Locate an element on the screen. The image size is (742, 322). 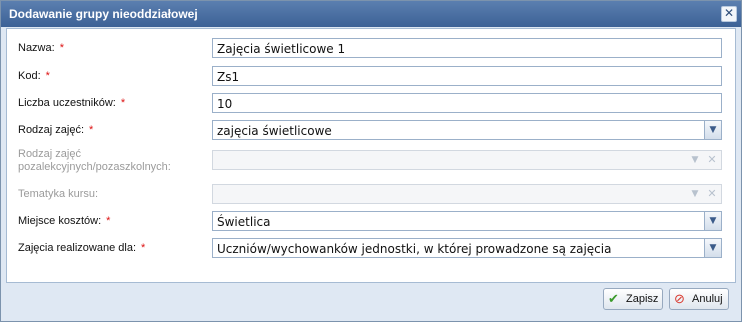
field-label: Zajęcia realizowane dla: * is located at coordinates (82, 248).